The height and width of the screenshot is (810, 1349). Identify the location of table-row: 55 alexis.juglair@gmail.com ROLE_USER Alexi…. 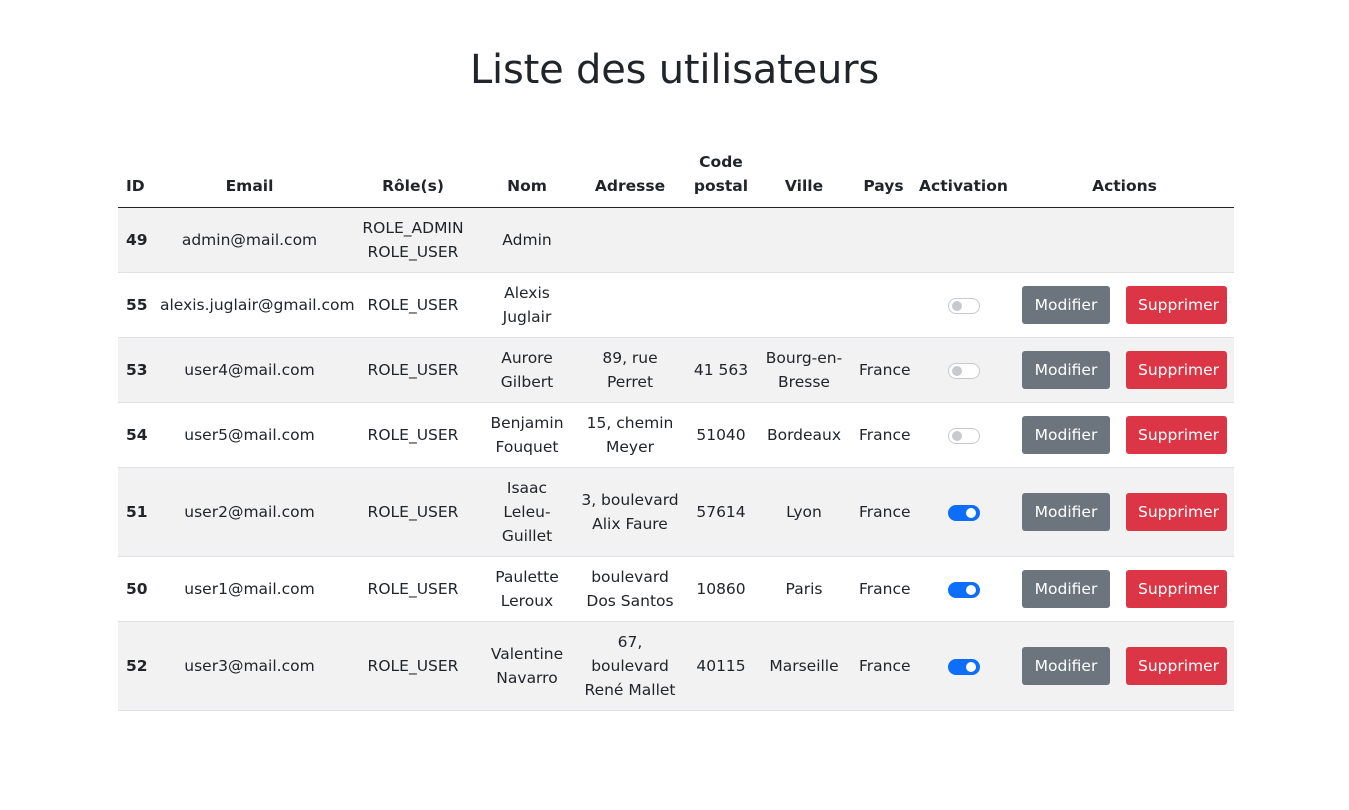
(676, 305).